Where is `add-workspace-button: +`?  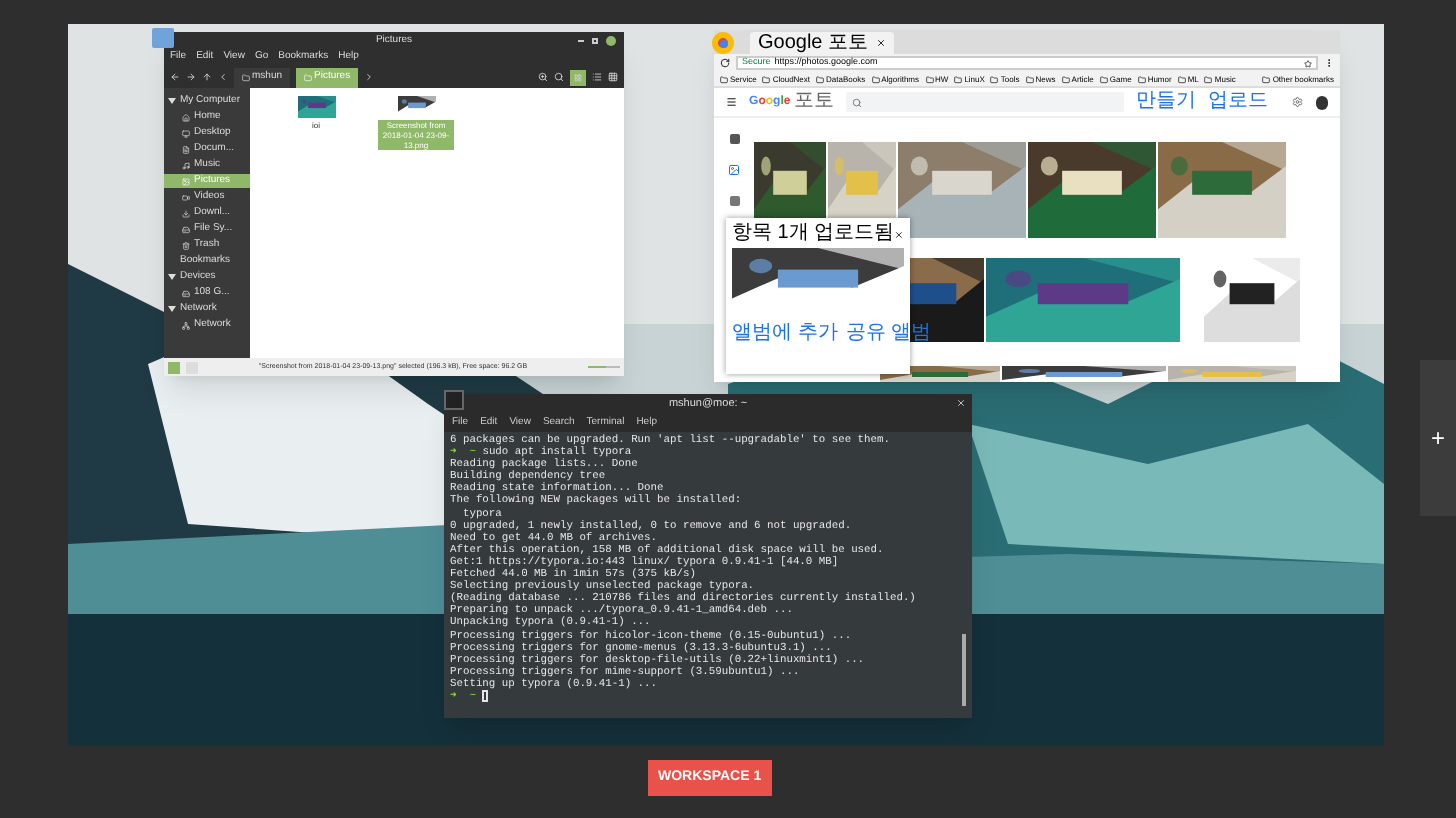 add-workspace-button: + is located at coordinates (1438, 438).